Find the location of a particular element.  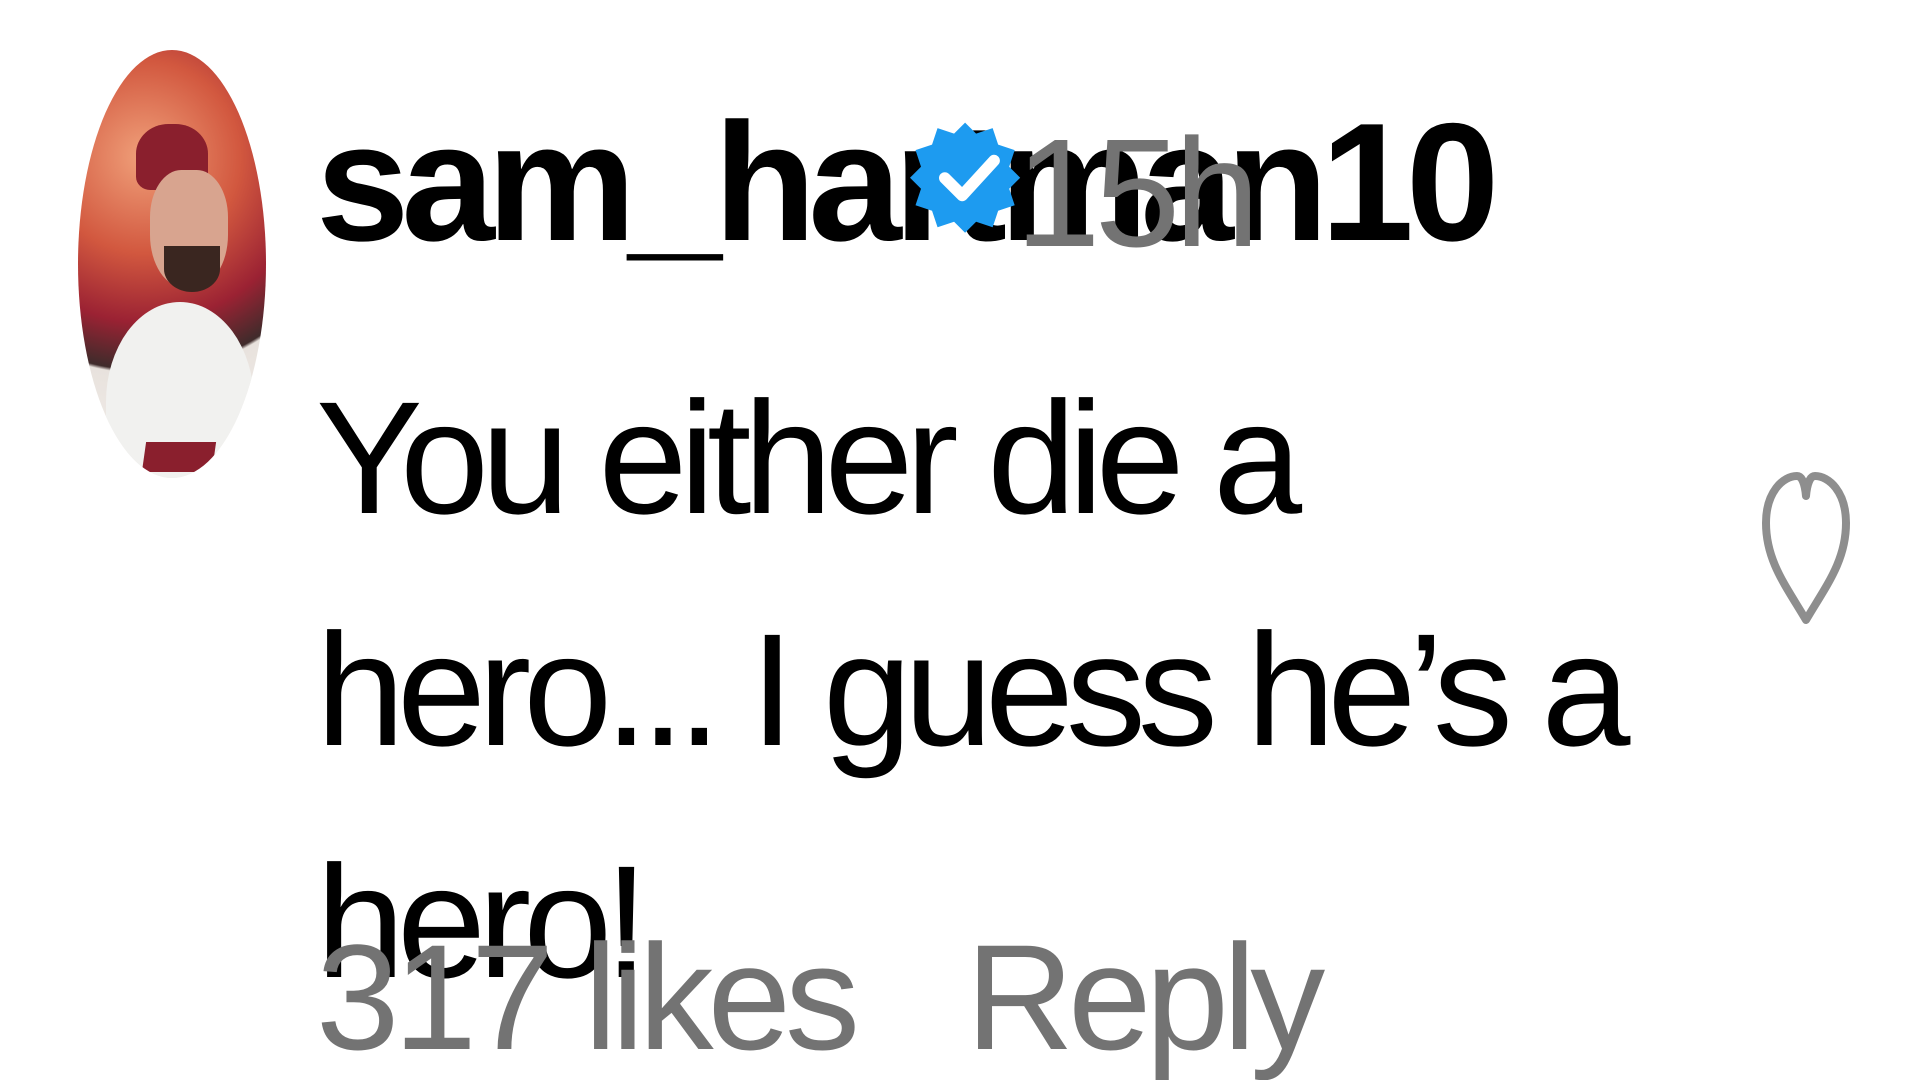

comment-timestamp: 15h is located at coordinates (1137, 193).